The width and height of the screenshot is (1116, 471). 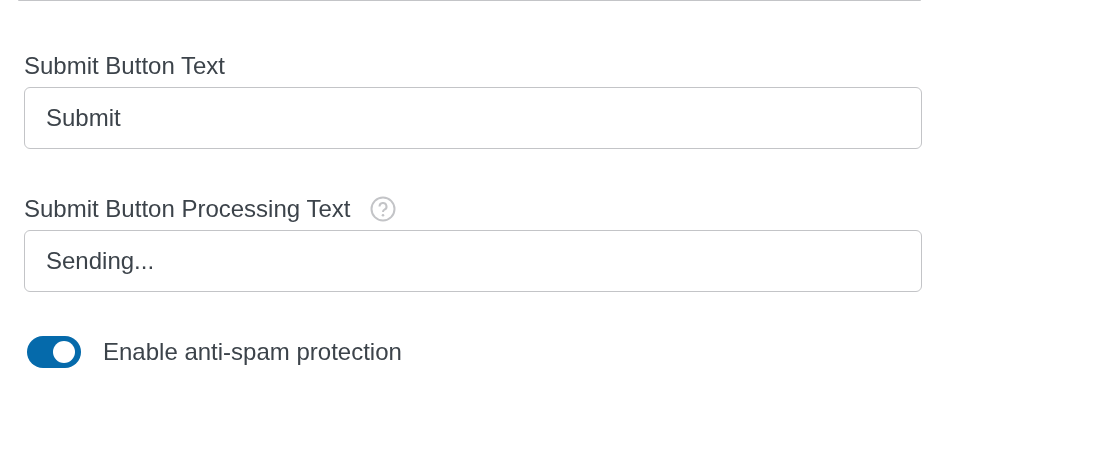 I want to click on text-field: Submit, so click(x=473, y=118).